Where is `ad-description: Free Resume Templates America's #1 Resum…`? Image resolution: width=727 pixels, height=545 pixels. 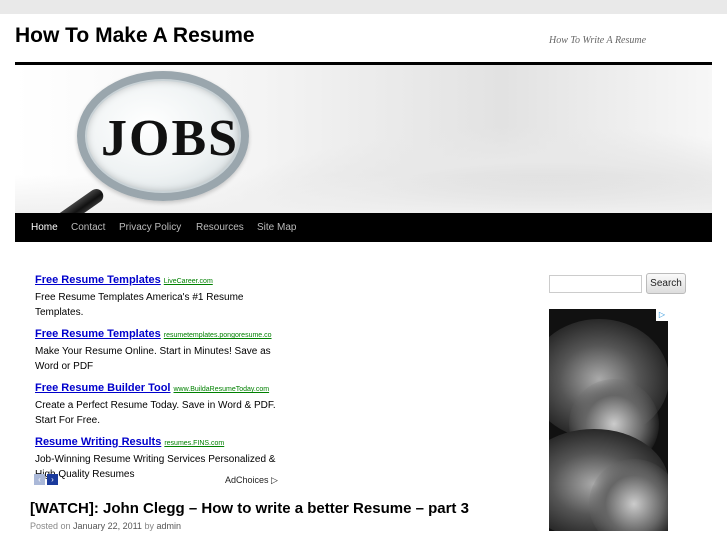
ad-description: Free Resume Templates America's #1 Resum… is located at coordinates (139, 305).